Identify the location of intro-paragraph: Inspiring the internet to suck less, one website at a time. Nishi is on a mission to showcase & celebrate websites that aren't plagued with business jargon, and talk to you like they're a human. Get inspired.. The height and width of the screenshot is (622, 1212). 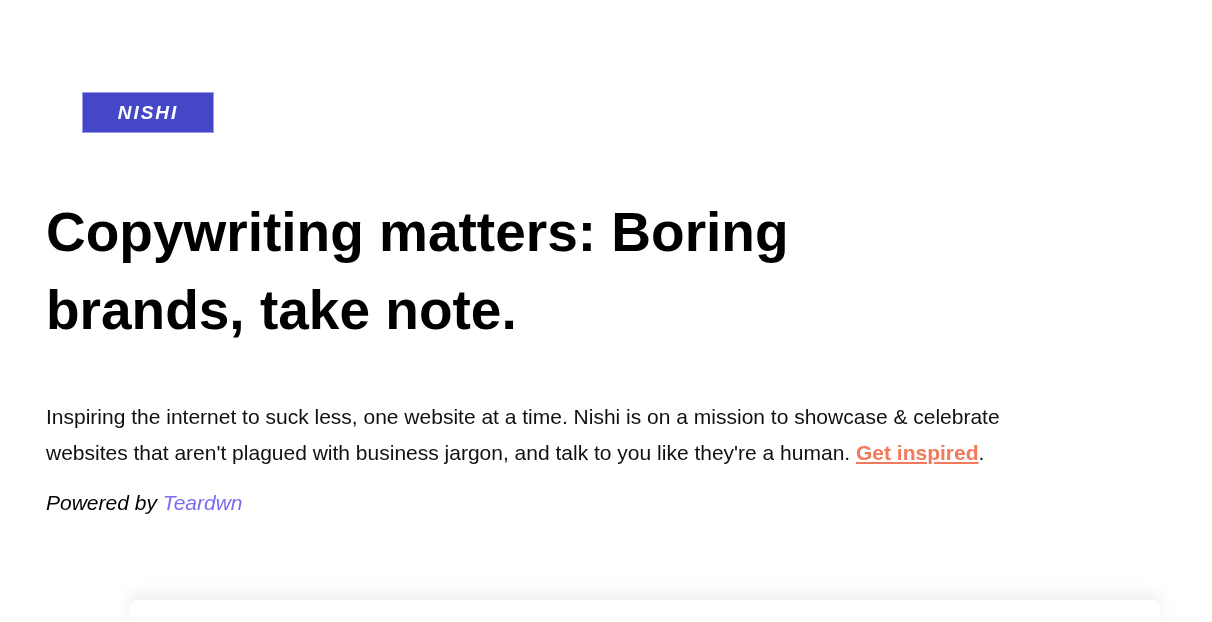
(523, 435).